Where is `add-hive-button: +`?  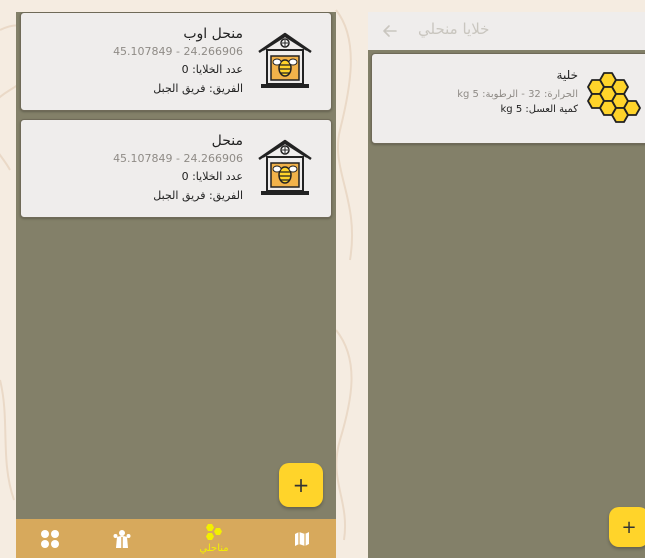
add-hive-button: + is located at coordinates (627, 527).